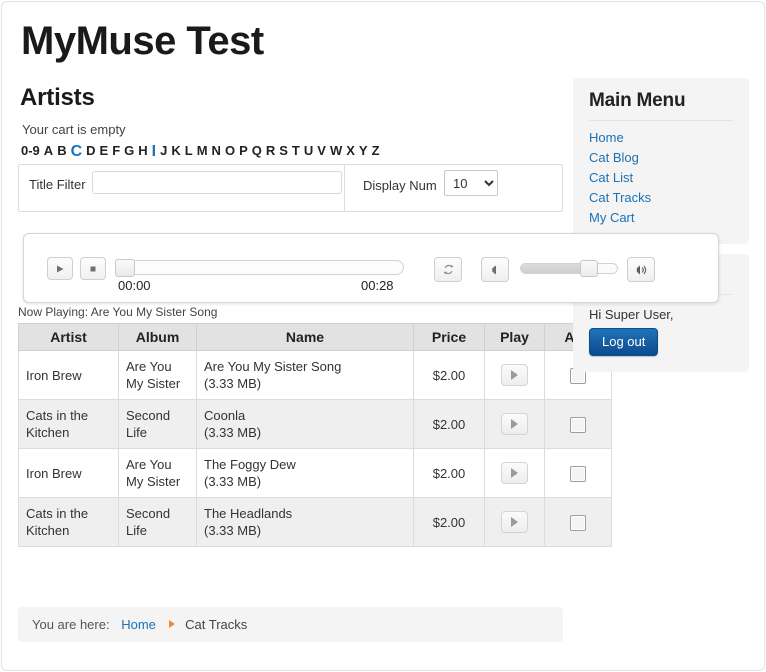 The width and height of the screenshot is (766, 672). I want to click on player-loop-button, so click(448, 269).